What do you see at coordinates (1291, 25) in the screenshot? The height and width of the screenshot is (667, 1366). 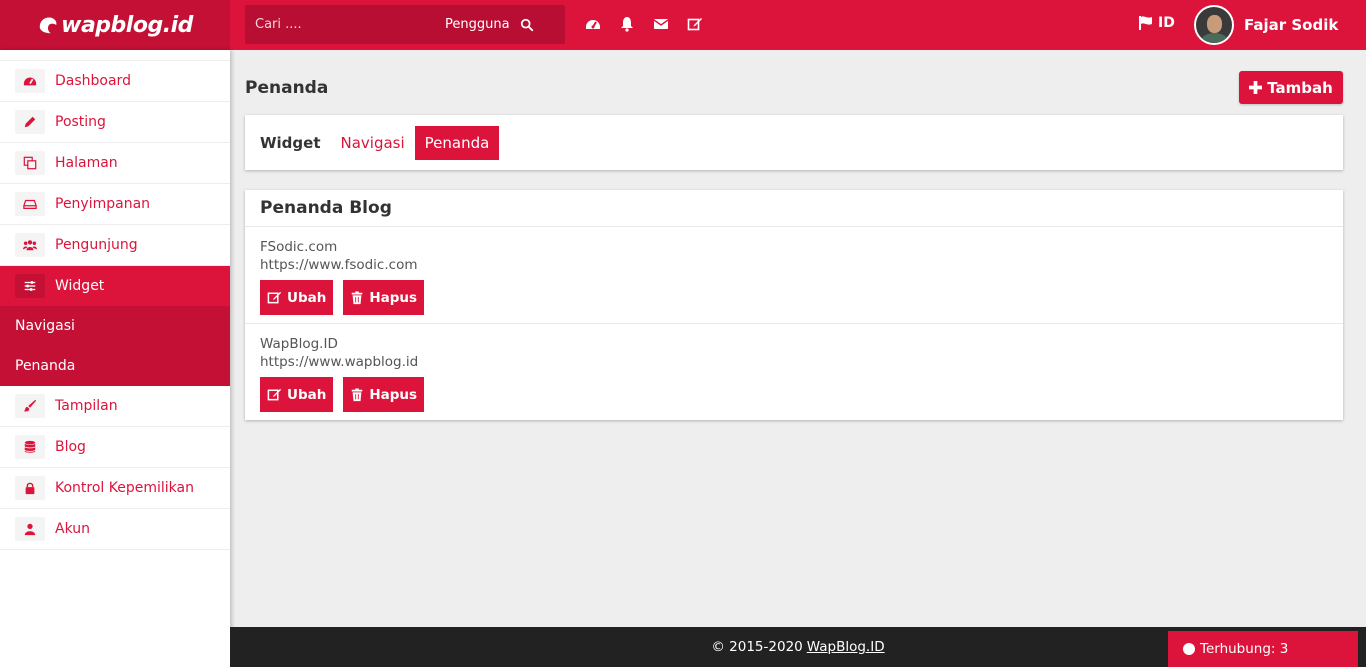 I see `user-name: Fajar Sodik` at bounding box center [1291, 25].